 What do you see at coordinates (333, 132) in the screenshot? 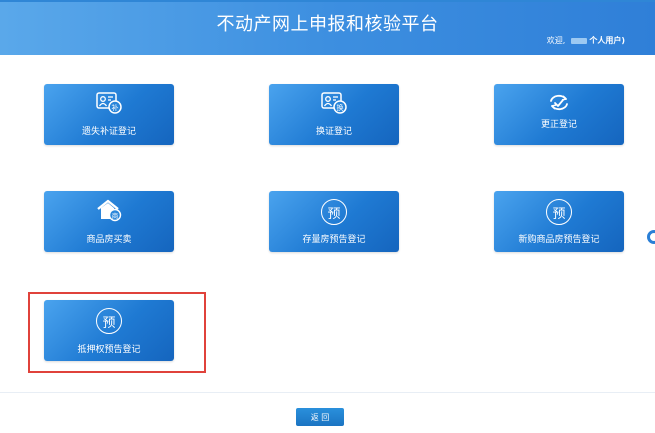
I see `tile-label: 换证登记` at bounding box center [333, 132].